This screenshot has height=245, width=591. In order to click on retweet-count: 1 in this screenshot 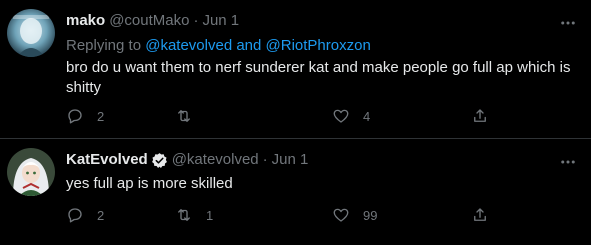, I will do `click(210, 215)`.